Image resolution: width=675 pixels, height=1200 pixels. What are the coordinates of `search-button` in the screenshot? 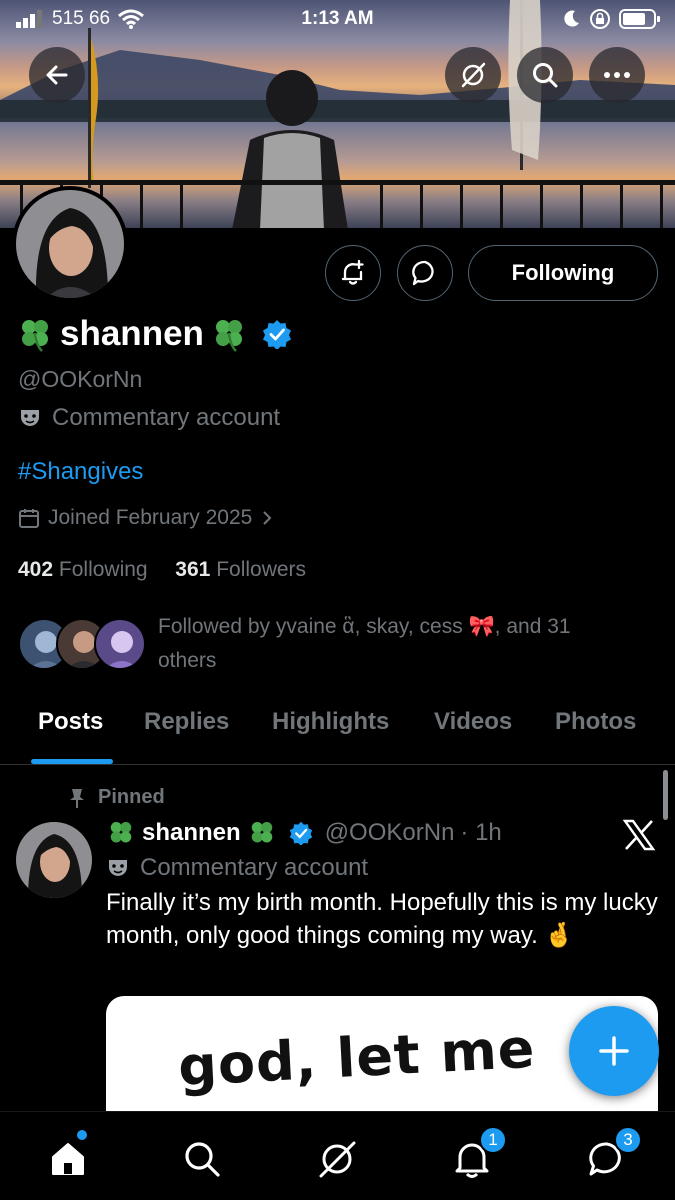 It's located at (545, 75).